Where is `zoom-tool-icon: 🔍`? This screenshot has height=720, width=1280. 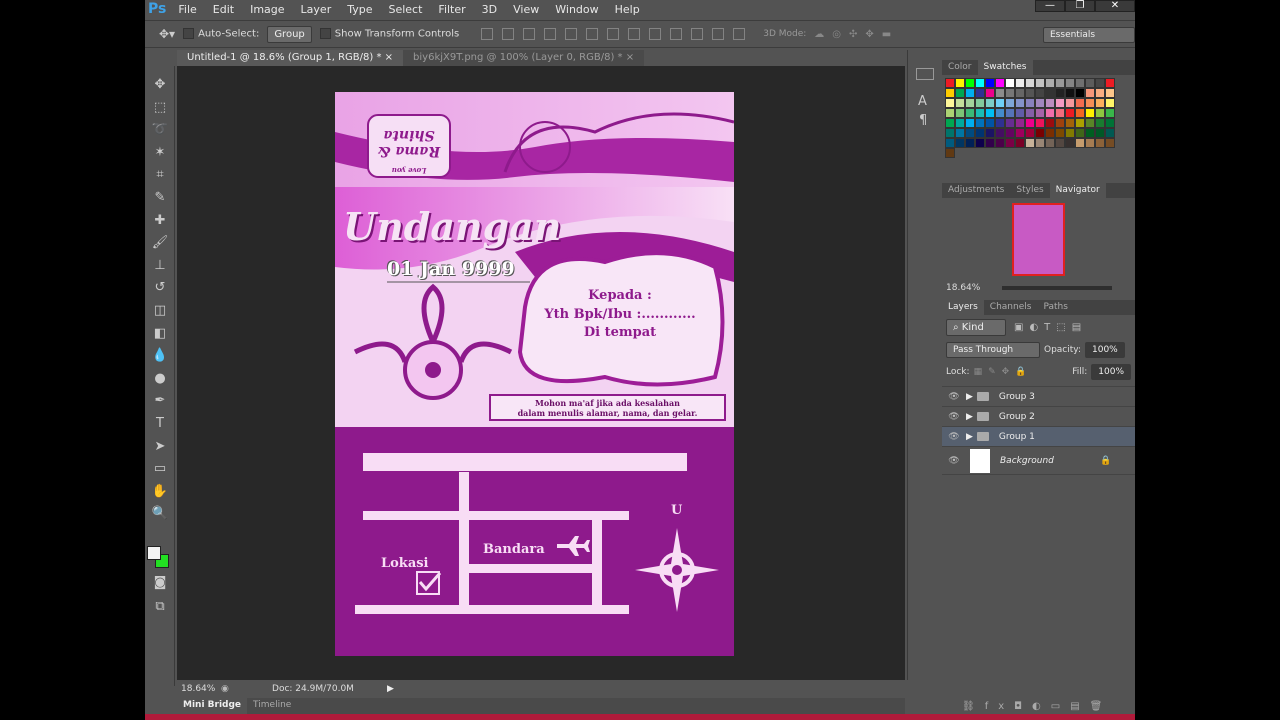 zoom-tool-icon: 🔍 is located at coordinates (160, 514).